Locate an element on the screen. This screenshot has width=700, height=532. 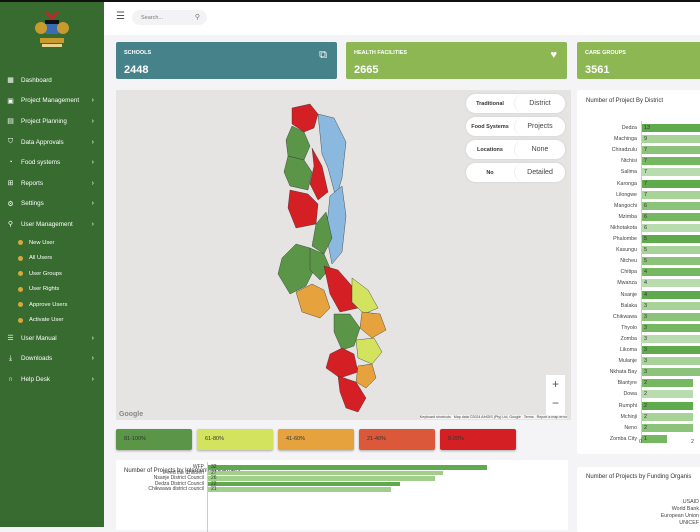
sidebar-item-user-management: ⚲ User Management › is located at coordinates (52, 224).